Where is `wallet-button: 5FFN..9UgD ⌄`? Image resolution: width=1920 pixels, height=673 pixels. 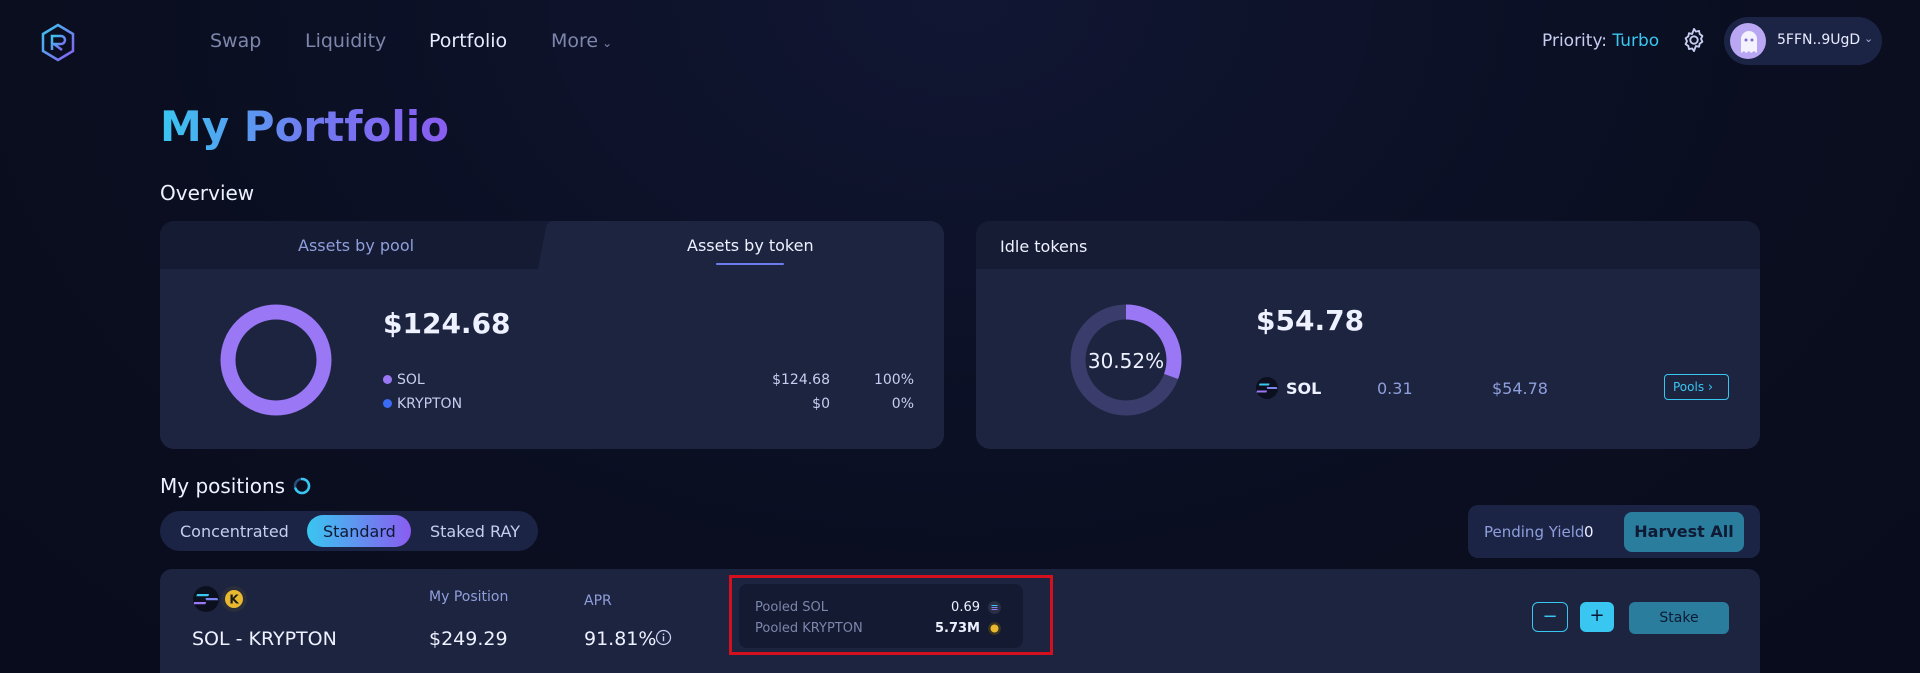
wallet-button: 5FFN..9UgD ⌄ is located at coordinates (1803, 41).